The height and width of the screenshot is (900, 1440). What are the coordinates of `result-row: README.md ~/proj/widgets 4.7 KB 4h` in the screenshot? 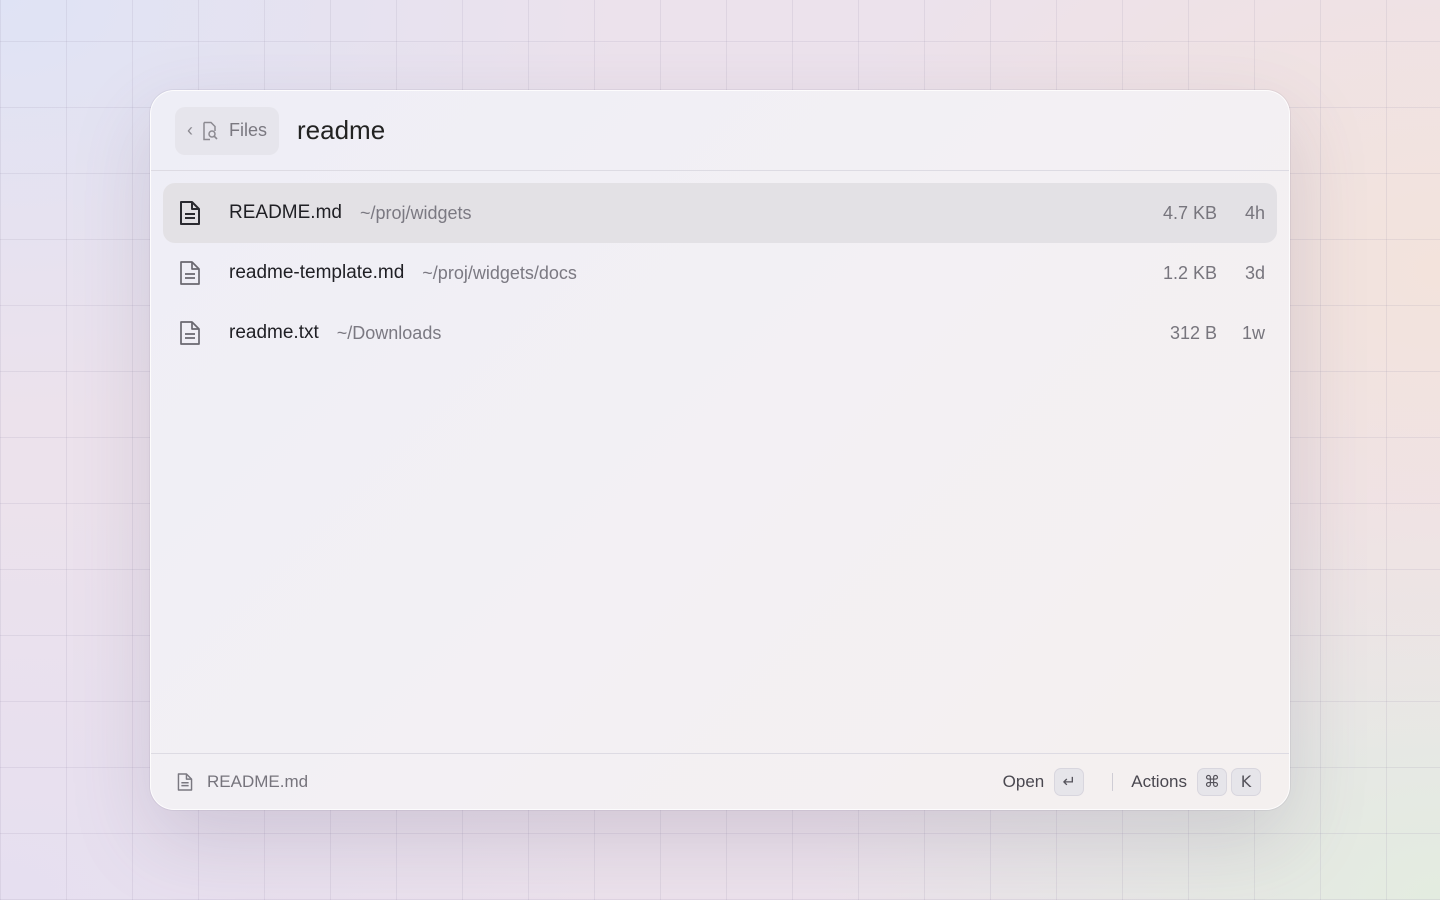 It's located at (720, 213).